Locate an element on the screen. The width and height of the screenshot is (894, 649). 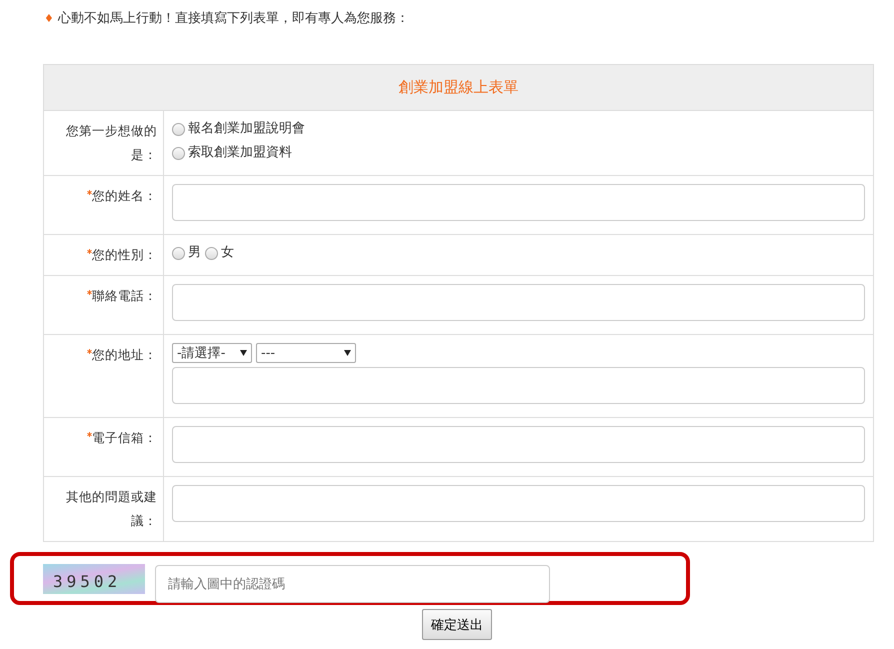
field-label: 您第一步想做的是： is located at coordinates (104, 143).